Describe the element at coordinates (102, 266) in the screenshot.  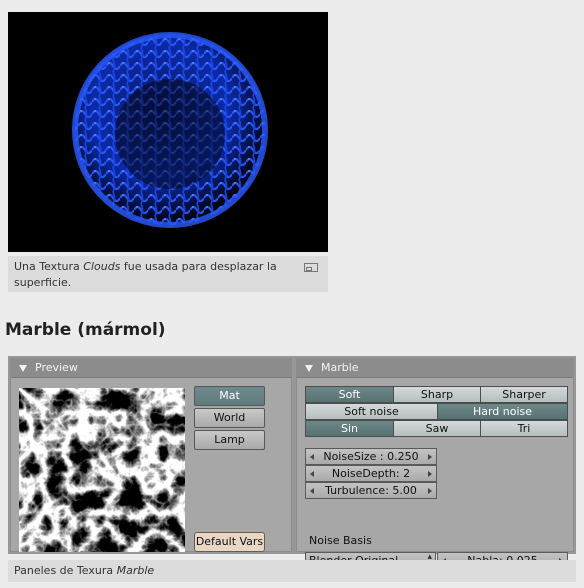
I see `caption-italic-text: Clouds` at that location.